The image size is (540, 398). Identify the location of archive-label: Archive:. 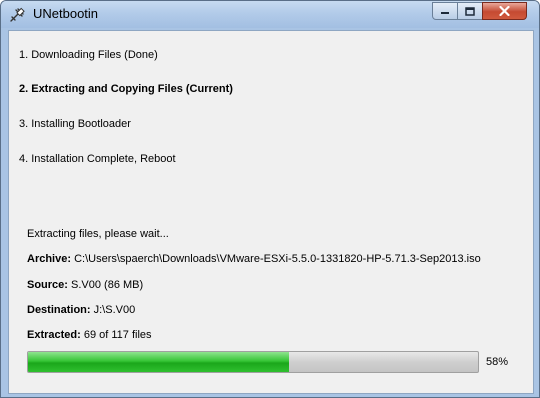
(49, 259).